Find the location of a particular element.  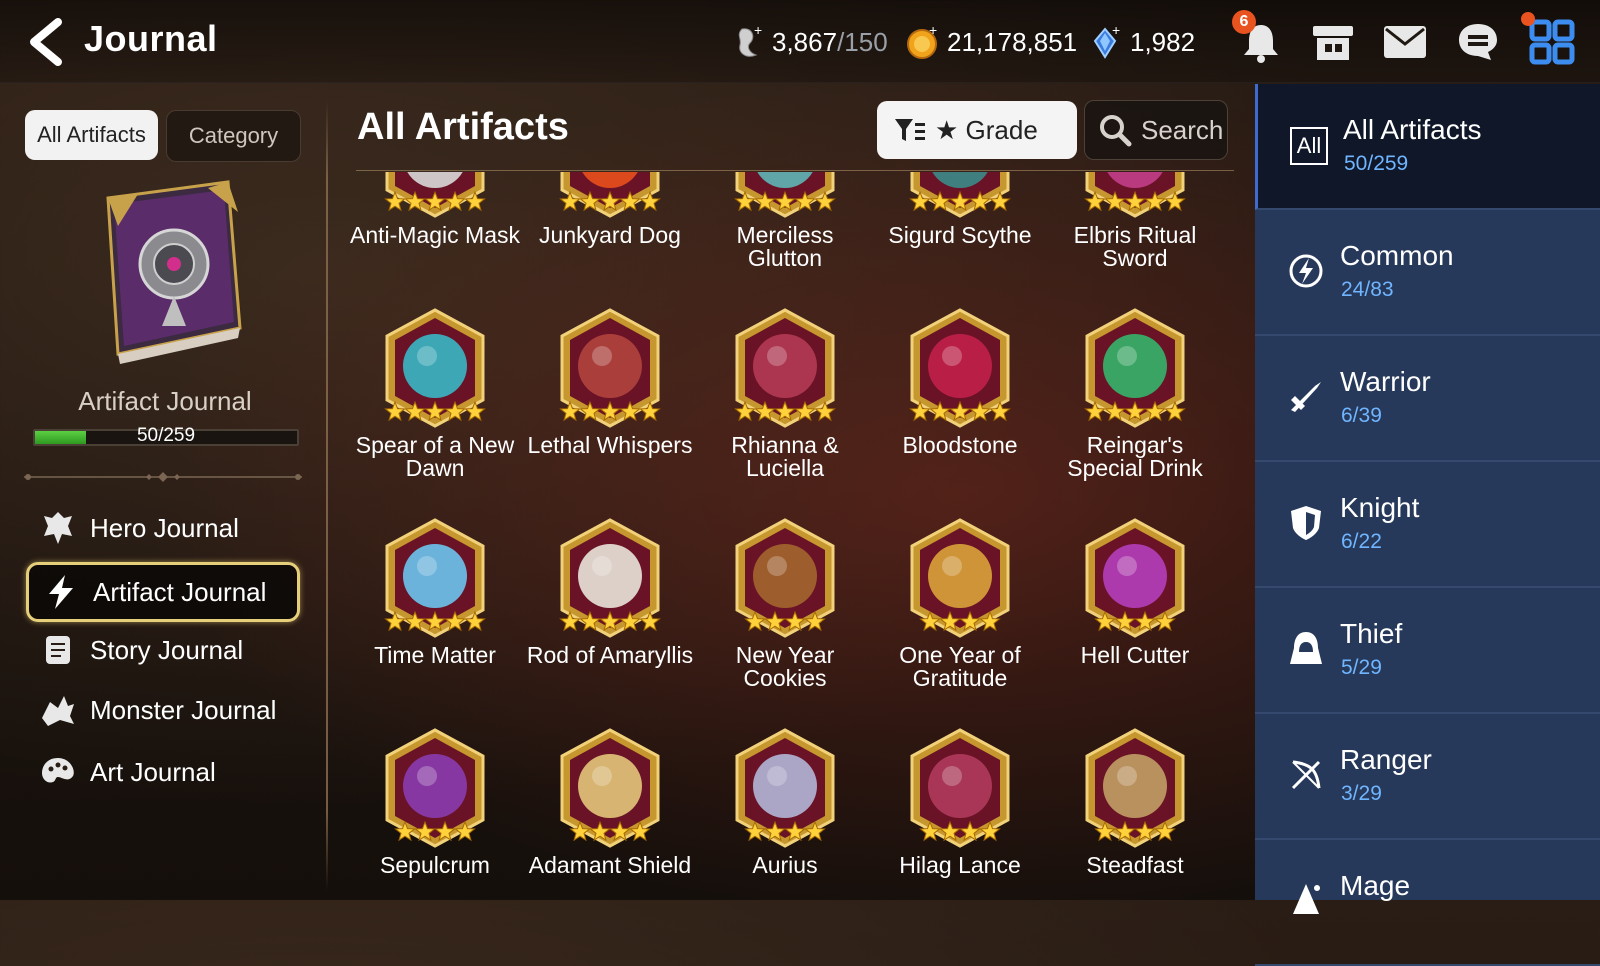

artifact-card: Elbris Ritual Sword is located at coordinates (1129, 221).